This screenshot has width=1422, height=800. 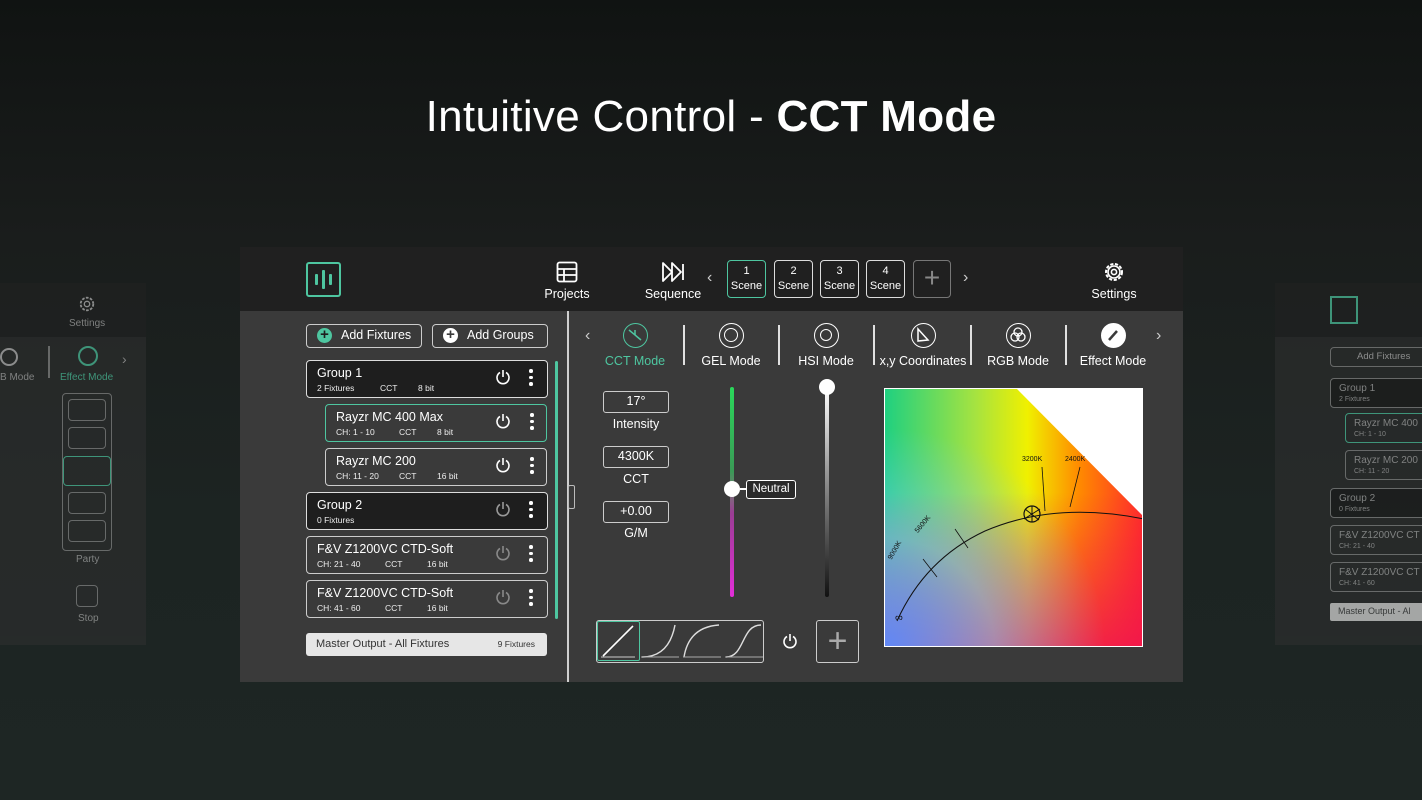 What do you see at coordinates (490, 336) in the screenshot?
I see `add-groups-button: + Add Groups` at bounding box center [490, 336].